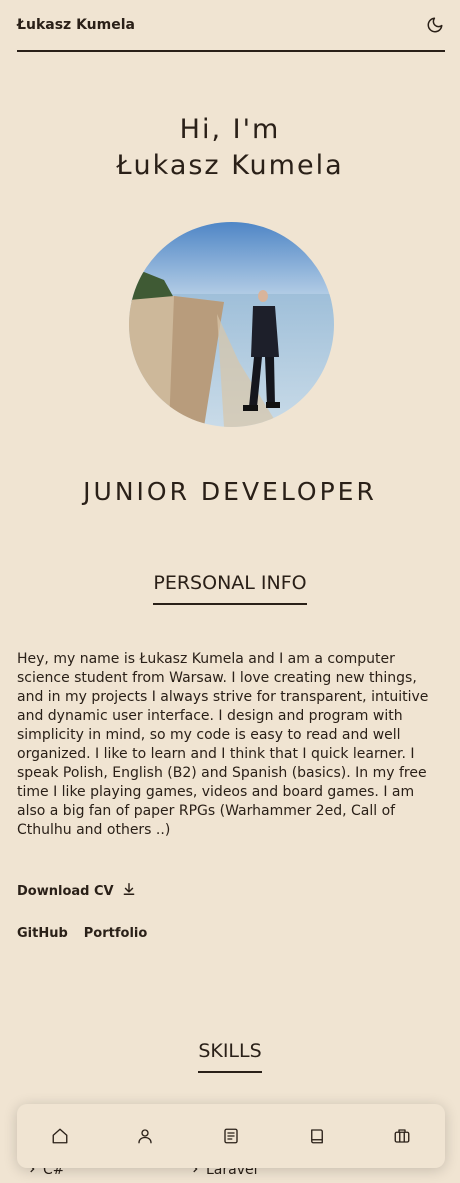 The height and width of the screenshot is (1183, 460). Describe the element at coordinates (402, 1136) in the screenshot. I see `briefcase-icon` at that location.